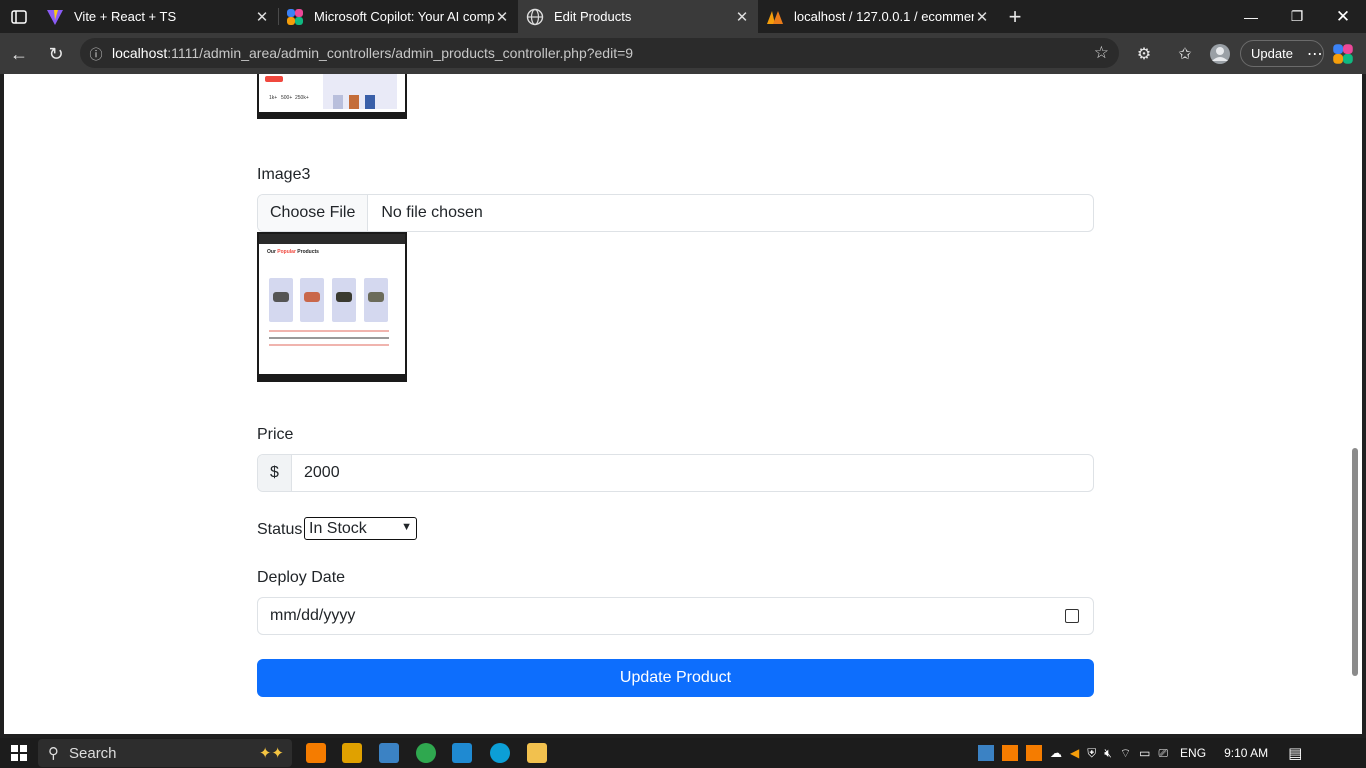 The image size is (1366, 768). Describe the element at coordinates (1315, 54) in the screenshot. I see `more-icon: ⋯` at that location.